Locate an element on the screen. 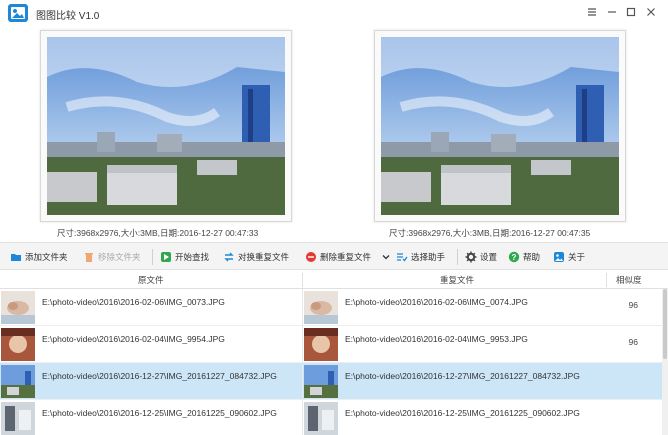 The width and height of the screenshot is (668, 435). help-icon: ? is located at coordinates (514, 257).